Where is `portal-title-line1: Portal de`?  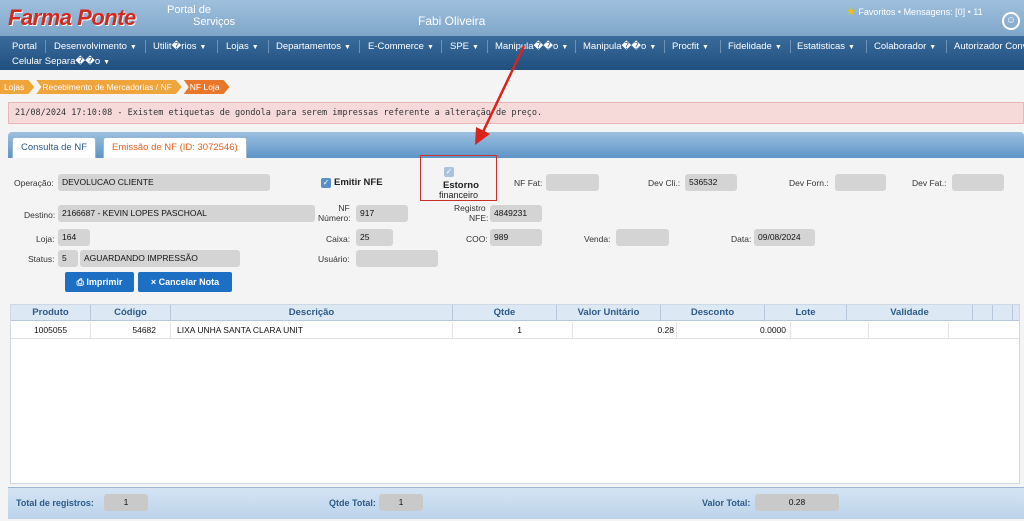 portal-title-line1: Portal de is located at coordinates (189, 10).